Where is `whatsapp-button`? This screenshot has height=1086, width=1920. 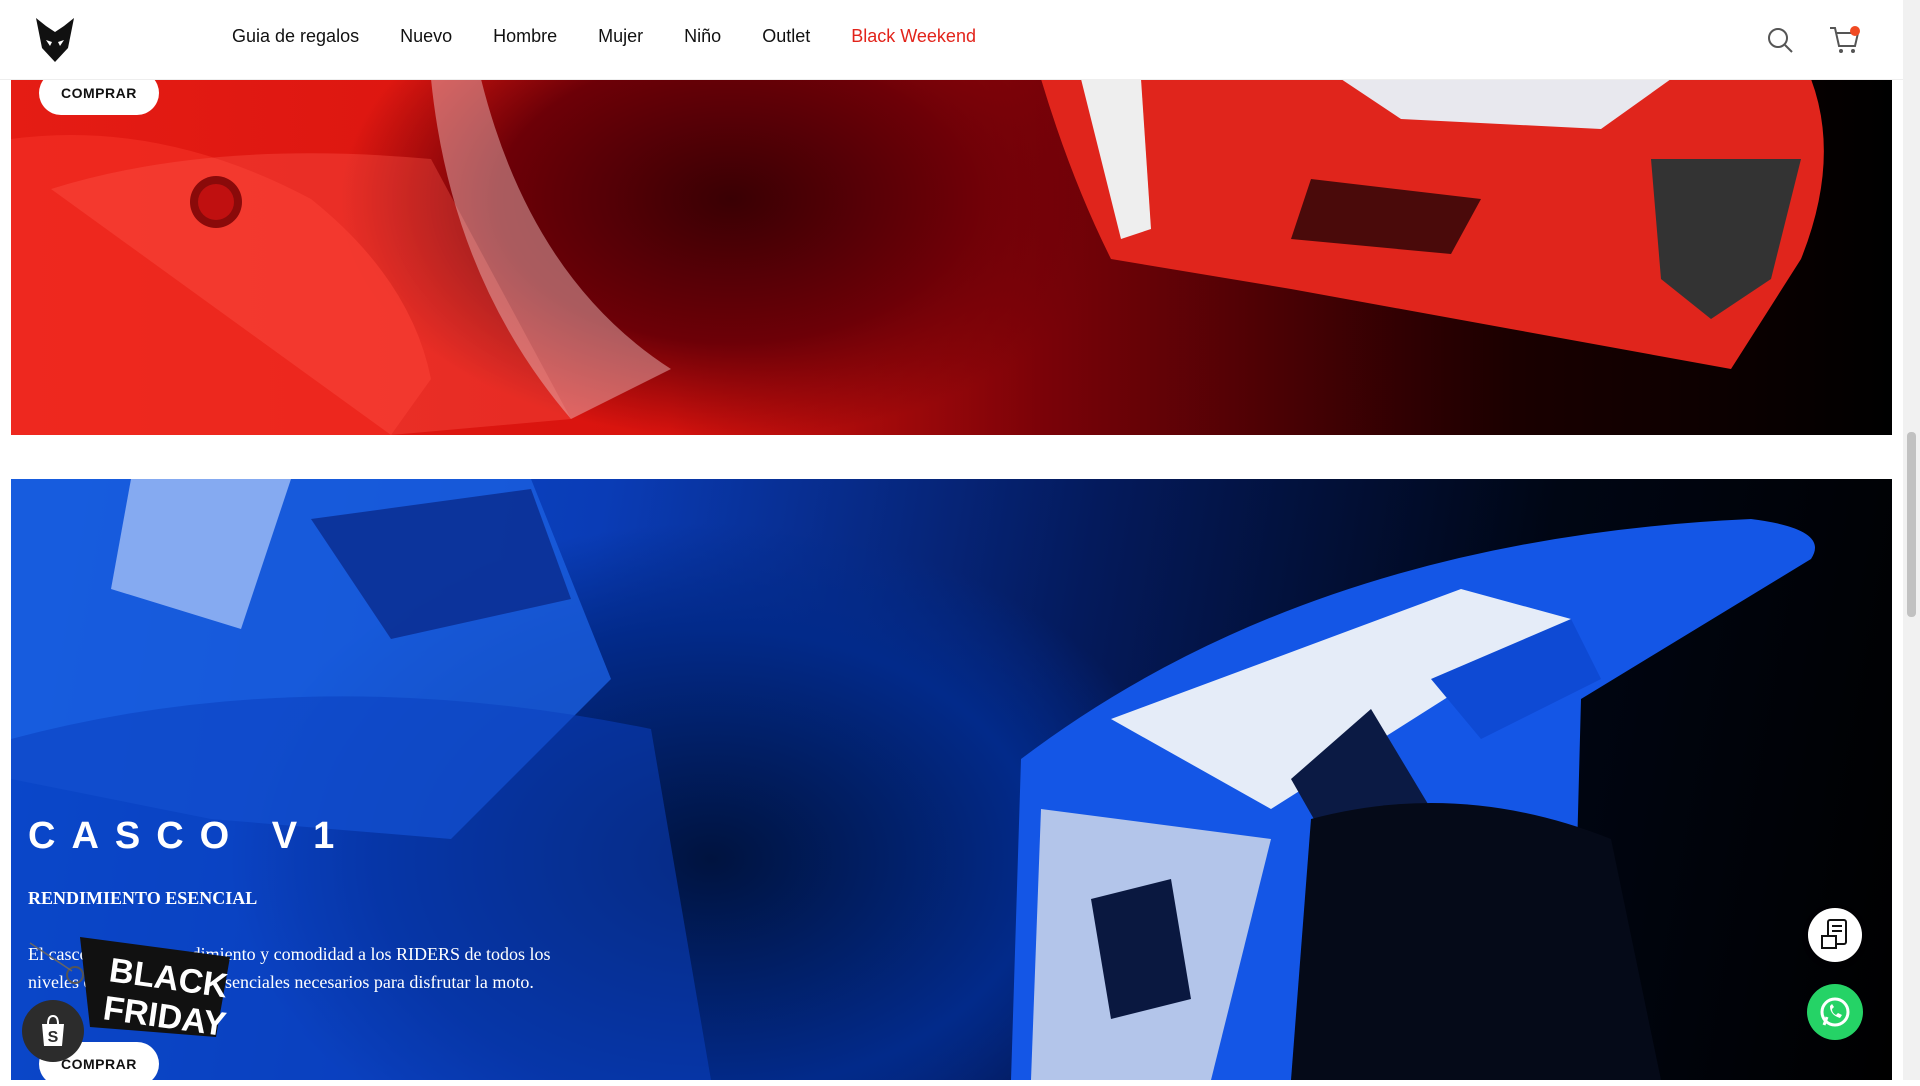
whatsapp-button is located at coordinates (1835, 1012).